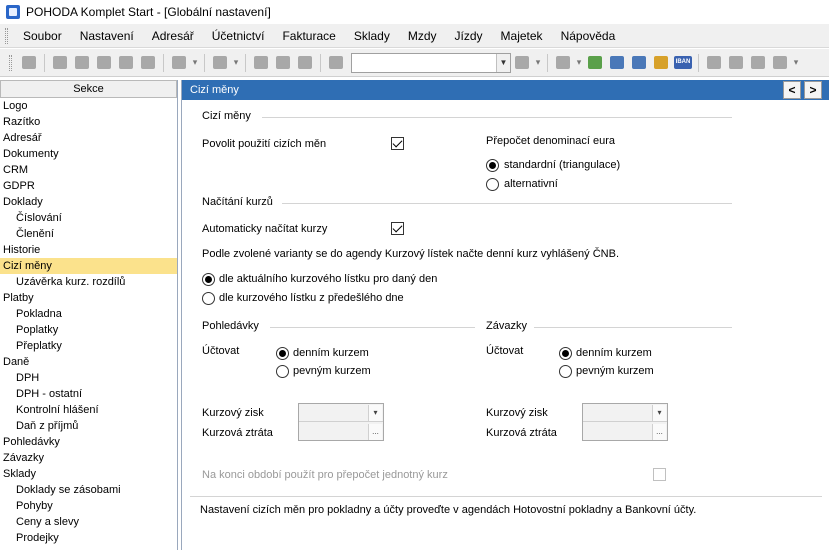 Image resolution: width=829 pixels, height=550 pixels. What do you see at coordinates (88, 170) in the screenshot?
I see `sidebar-item: CRM` at bounding box center [88, 170].